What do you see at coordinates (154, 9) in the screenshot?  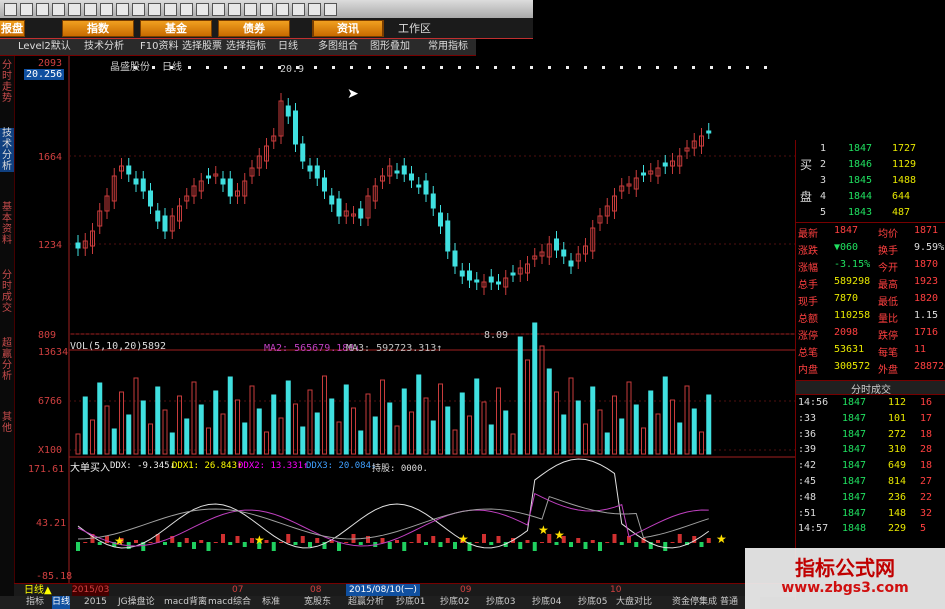 I see `book-icon` at bounding box center [154, 9].